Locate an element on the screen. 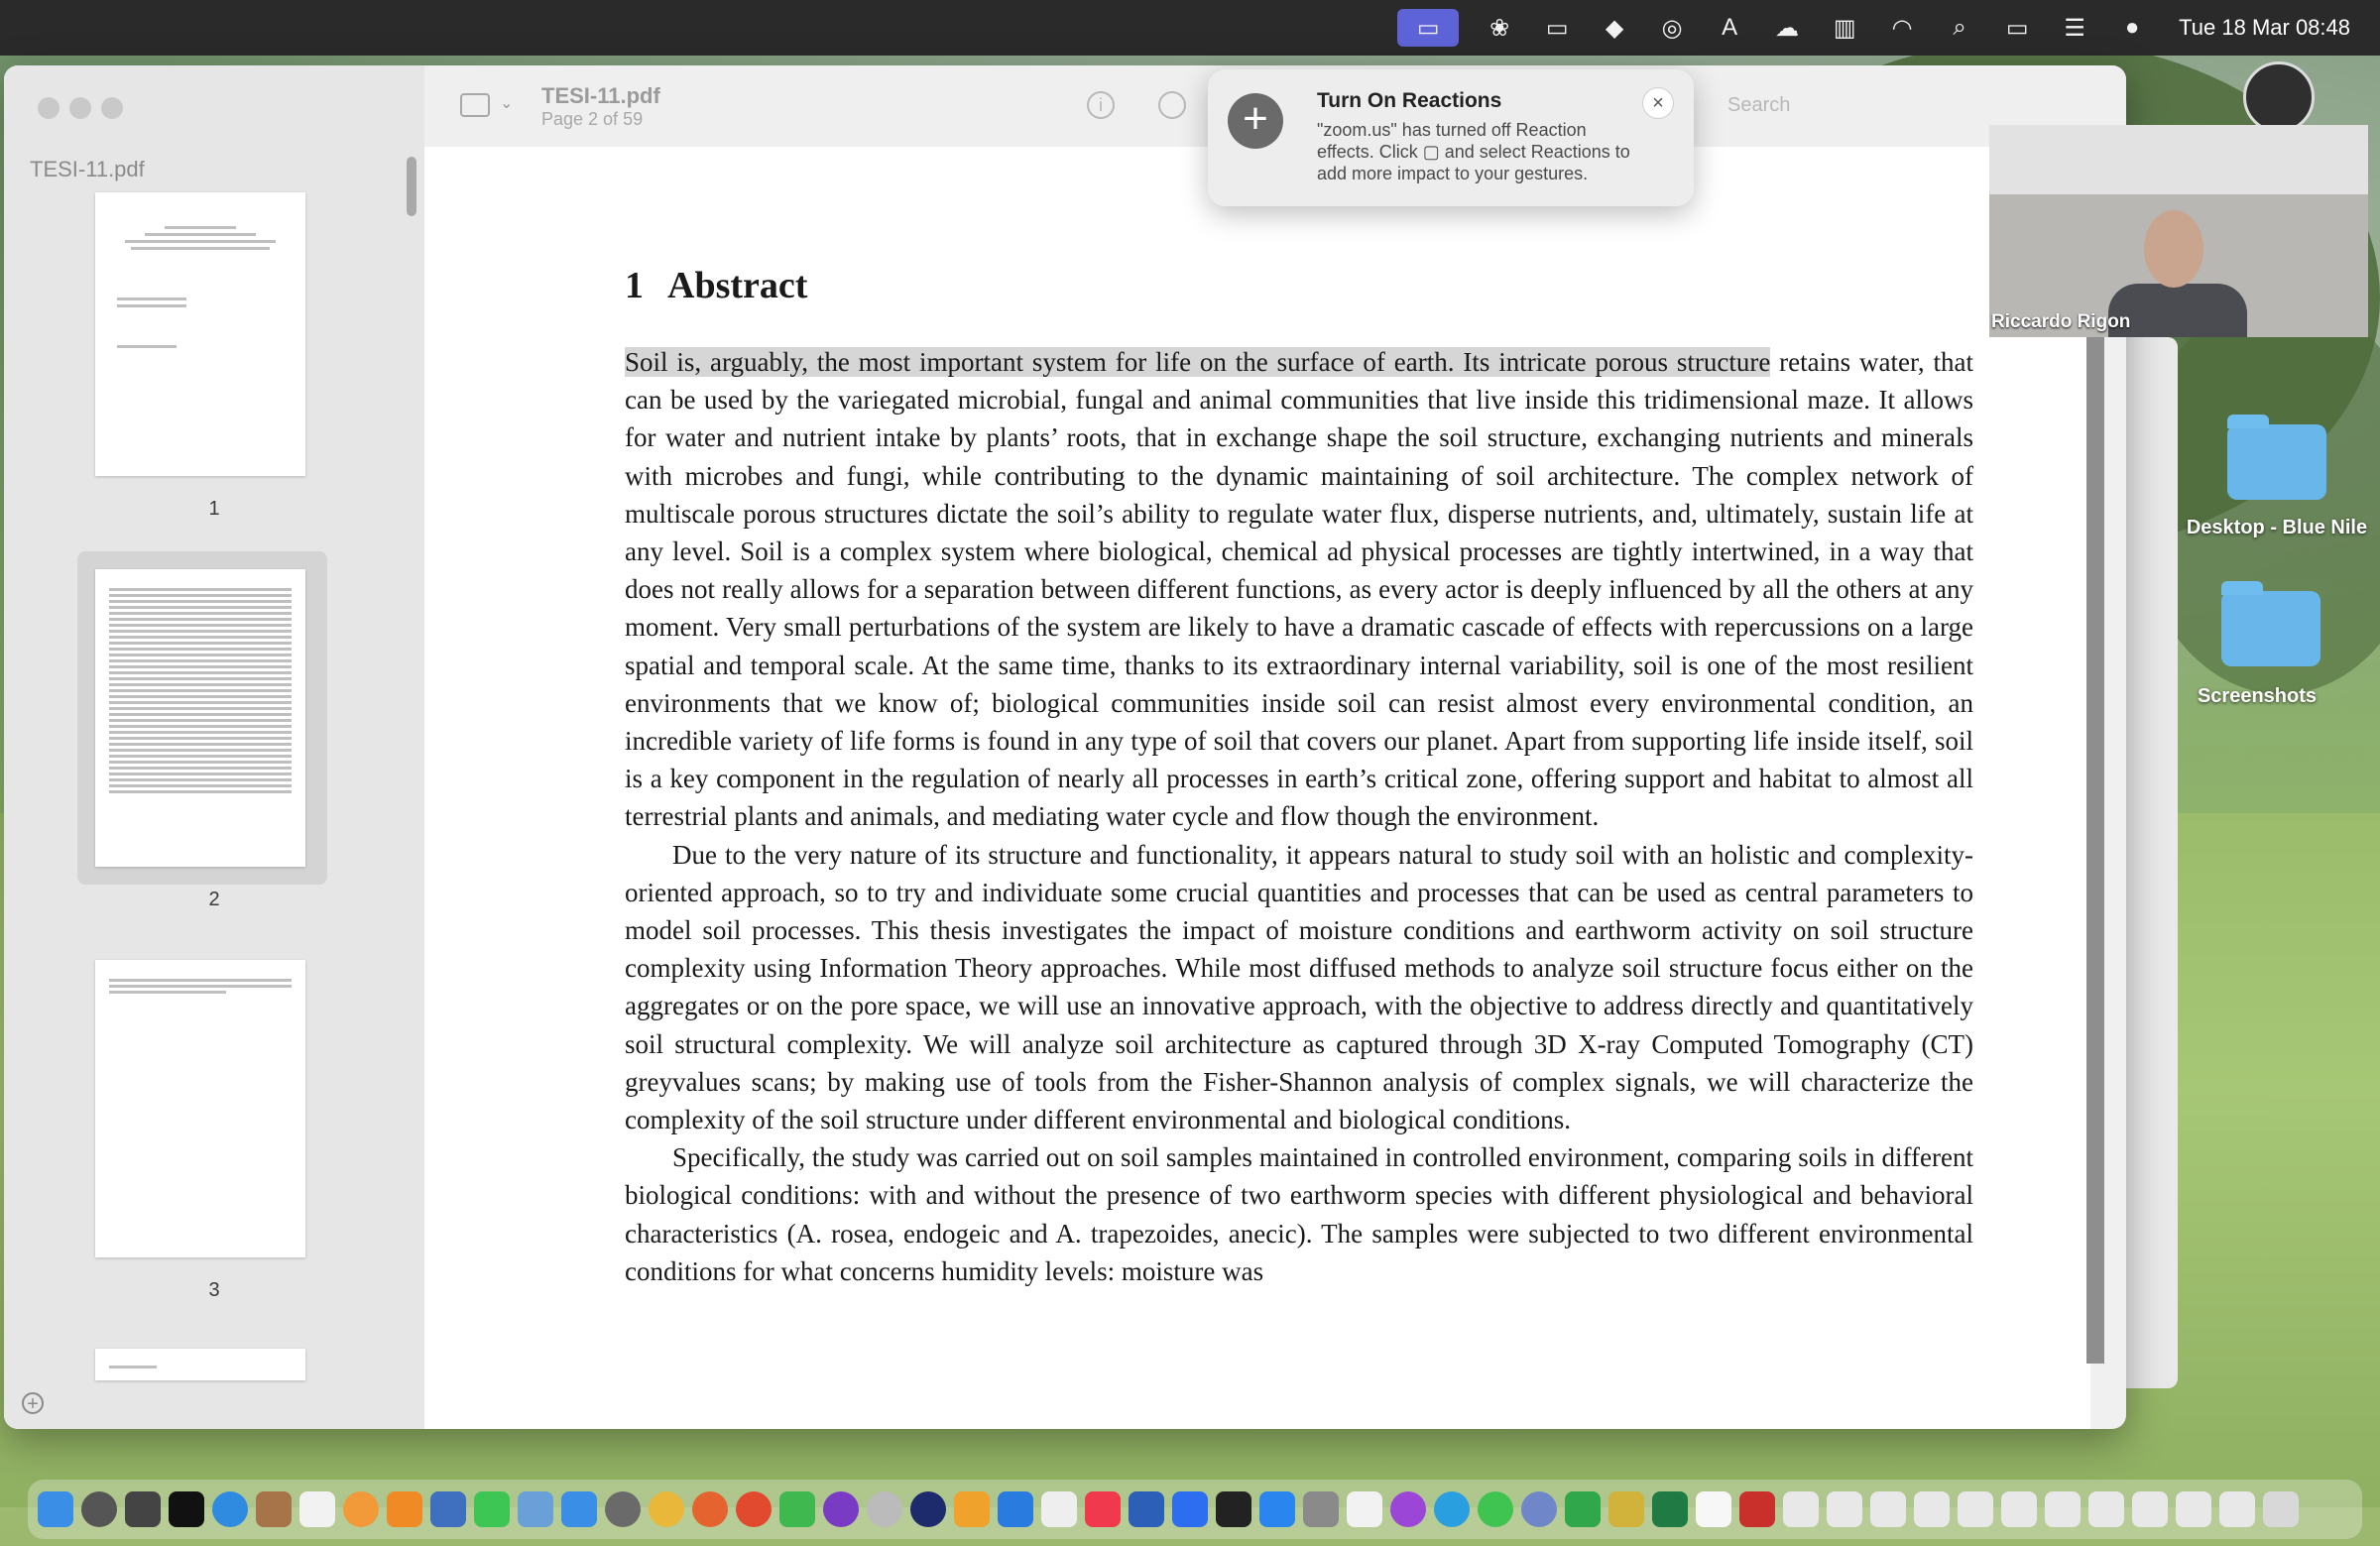 The image size is (2380, 1546). podcast-icon is located at coordinates (841, 1509).